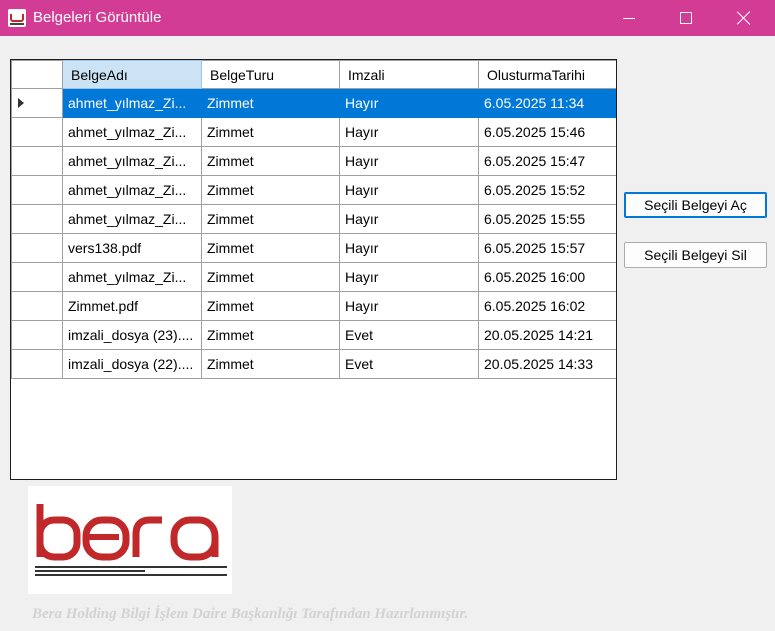  Describe the element at coordinates (547, 248) in the screenshot. I see `cell-olusturmatarihi: 6.05.2025 15:57` at that location.